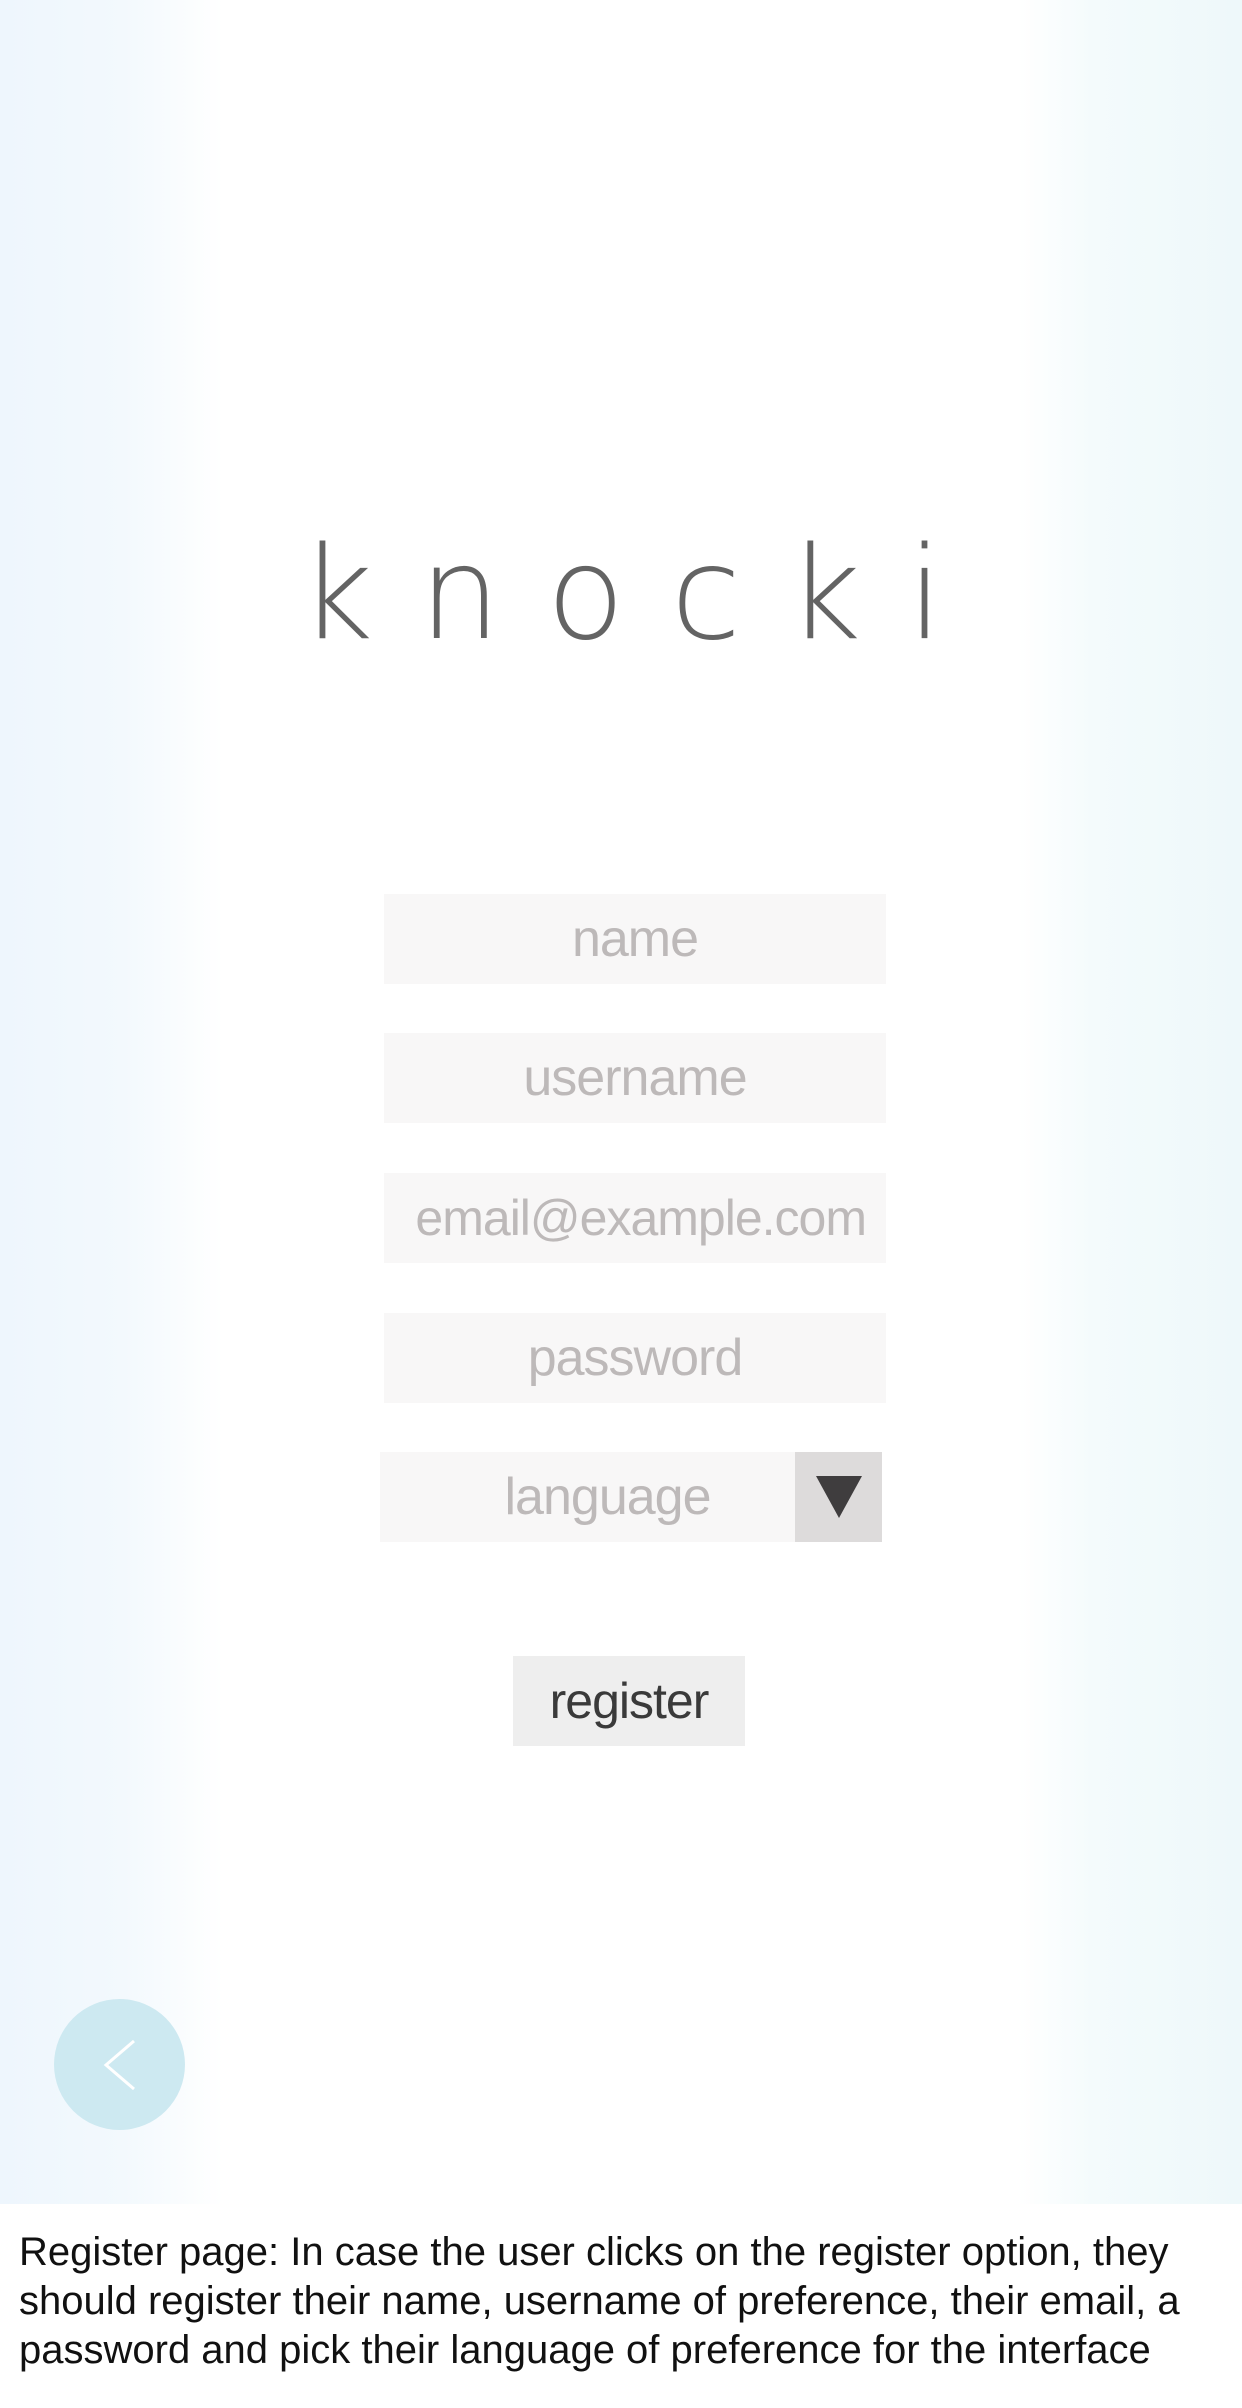  I want to click on app-logo: knocki, so click(644, 594).